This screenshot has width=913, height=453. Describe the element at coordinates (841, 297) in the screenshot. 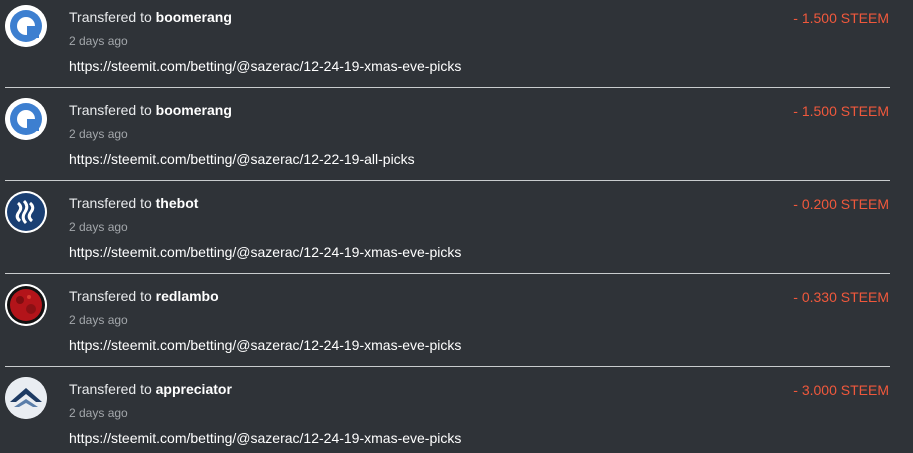

I see `transfer-amount: - 0.330 STEEM` at that location.